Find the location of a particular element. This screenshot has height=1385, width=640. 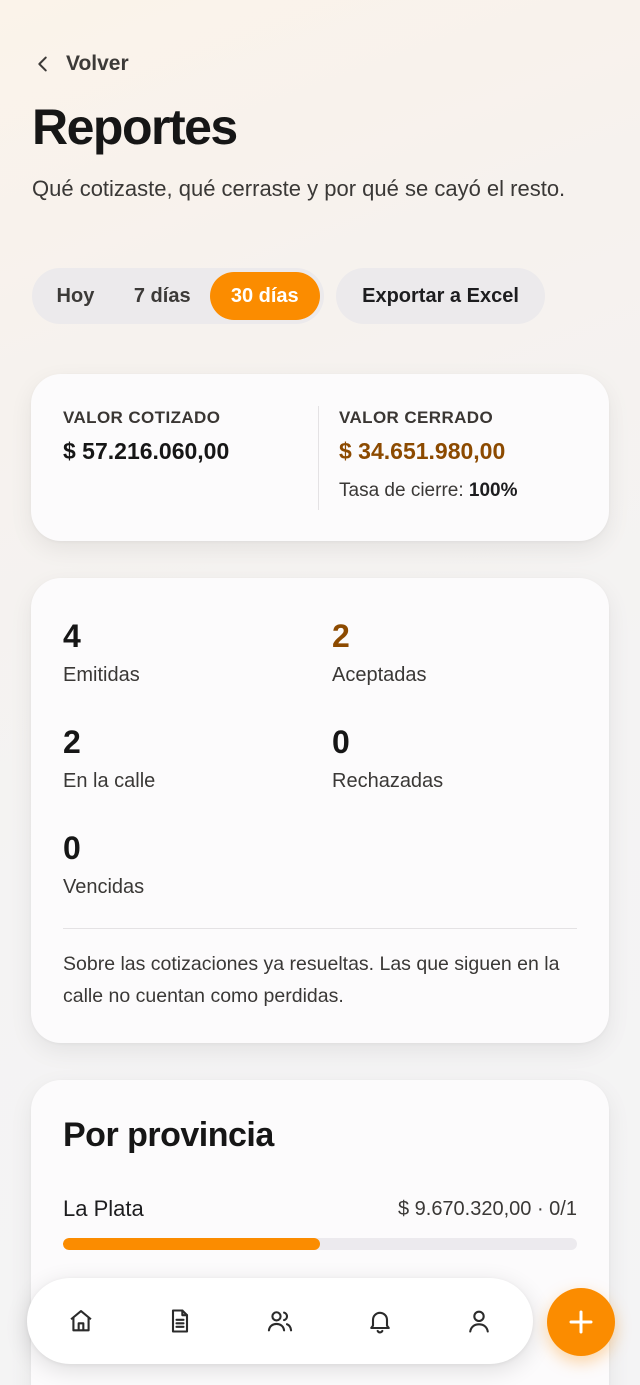

chevron-left-icon is located at coordinates (42, 64).